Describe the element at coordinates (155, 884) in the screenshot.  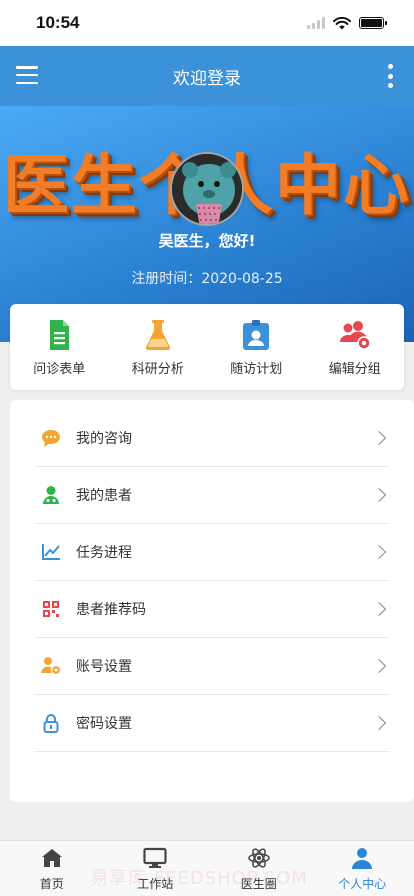
I see `tab-label: 工作站` at that location.